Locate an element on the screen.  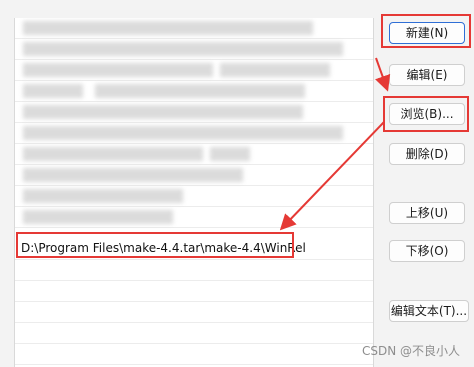
delete-button: 删除(D) is located at coordinates (427, 154).